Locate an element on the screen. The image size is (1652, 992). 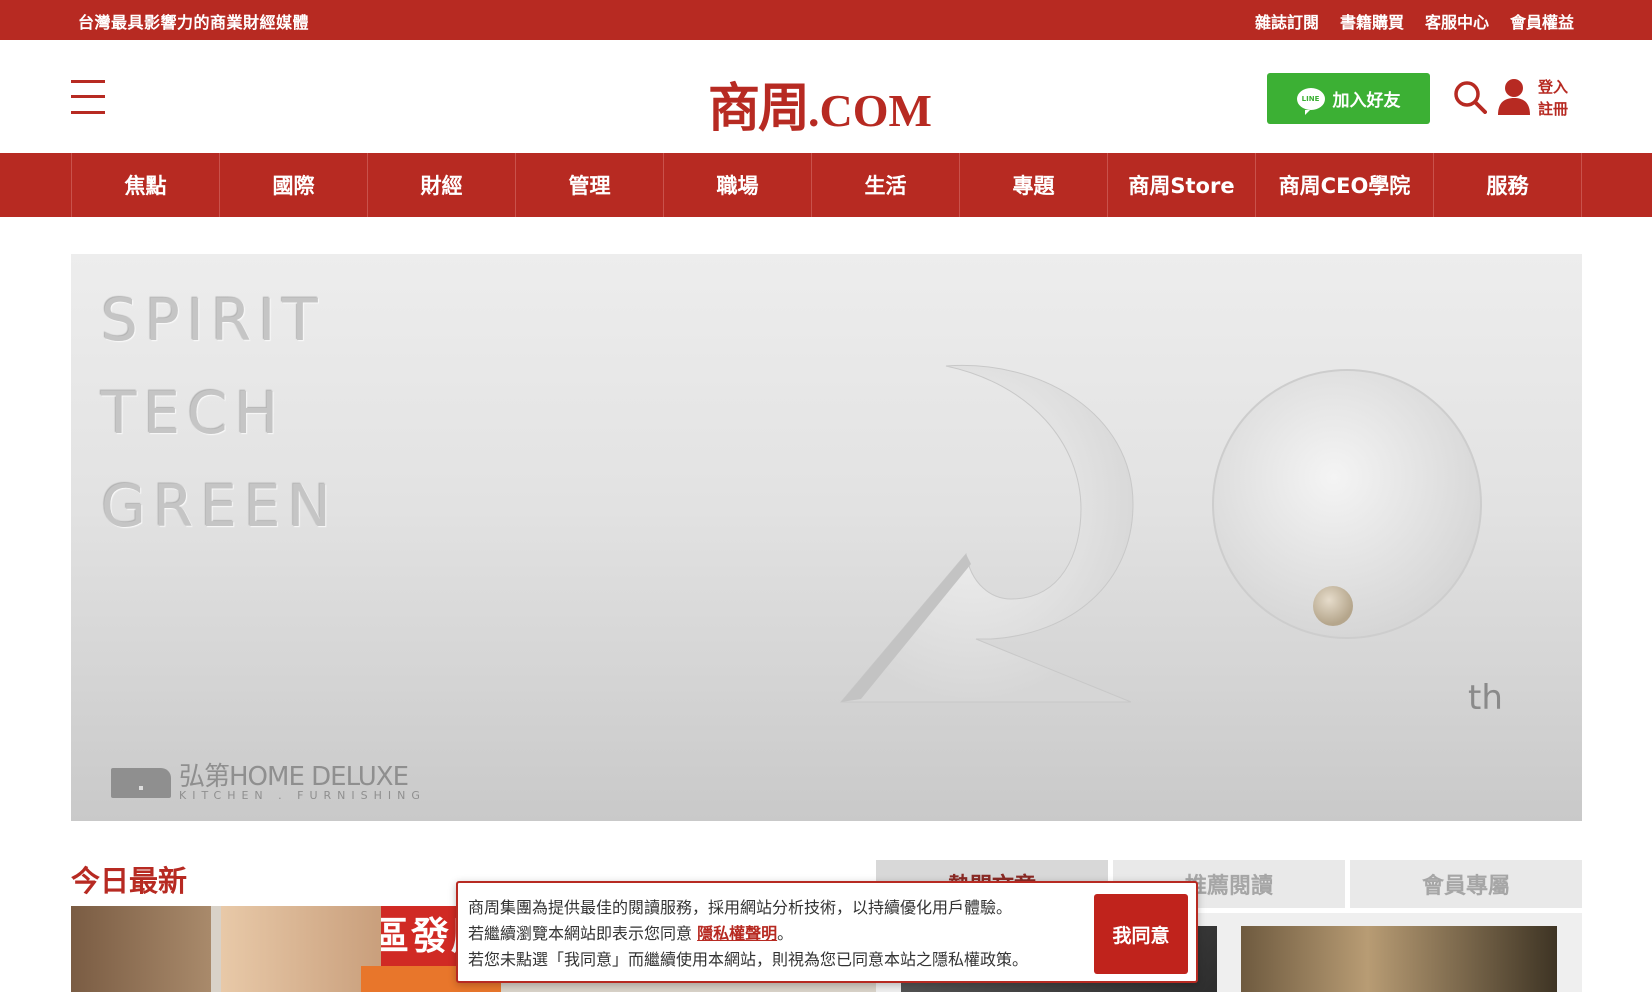
line-icon: LINE is located at coordinates (1310, 101).